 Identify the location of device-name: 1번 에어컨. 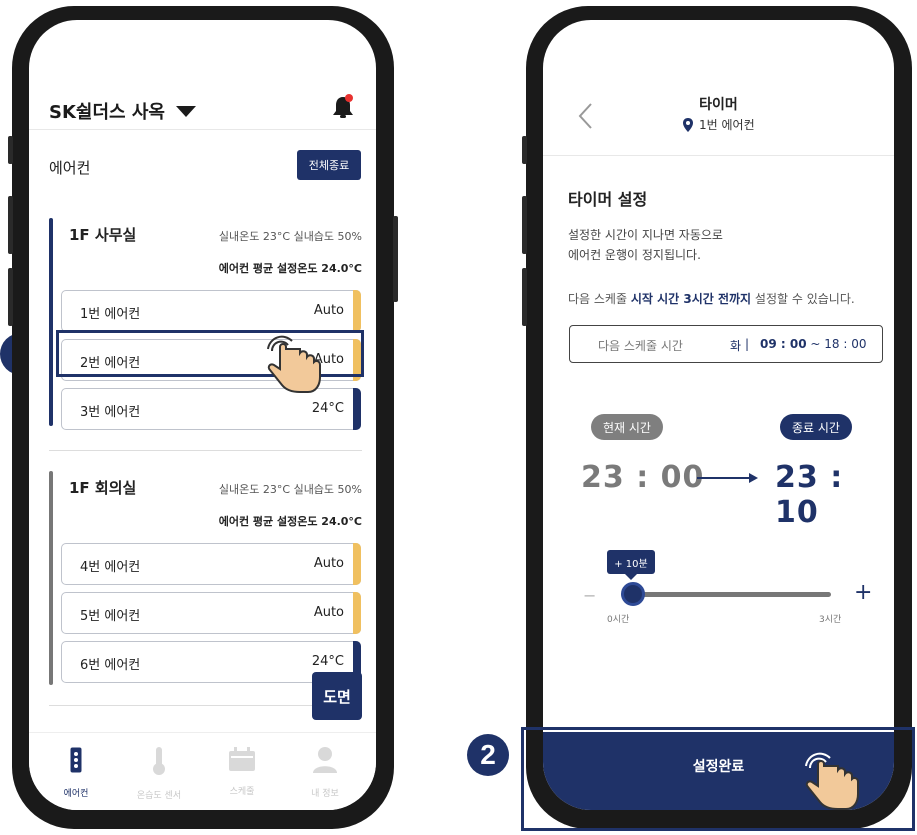
(727, 125).